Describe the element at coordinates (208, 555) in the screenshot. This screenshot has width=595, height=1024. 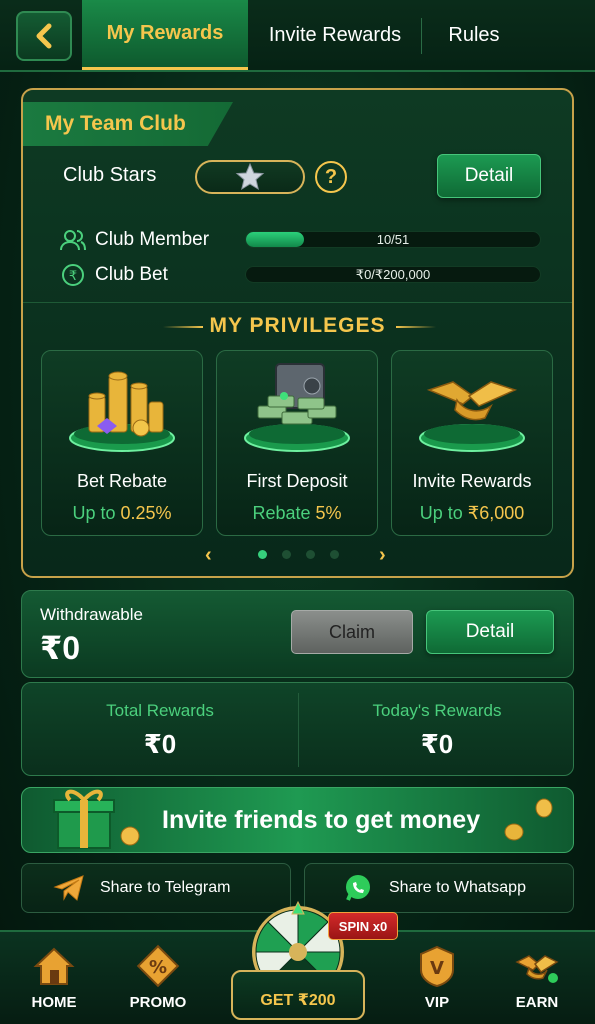
I see `chevron-left-icon: ‹` at that location.